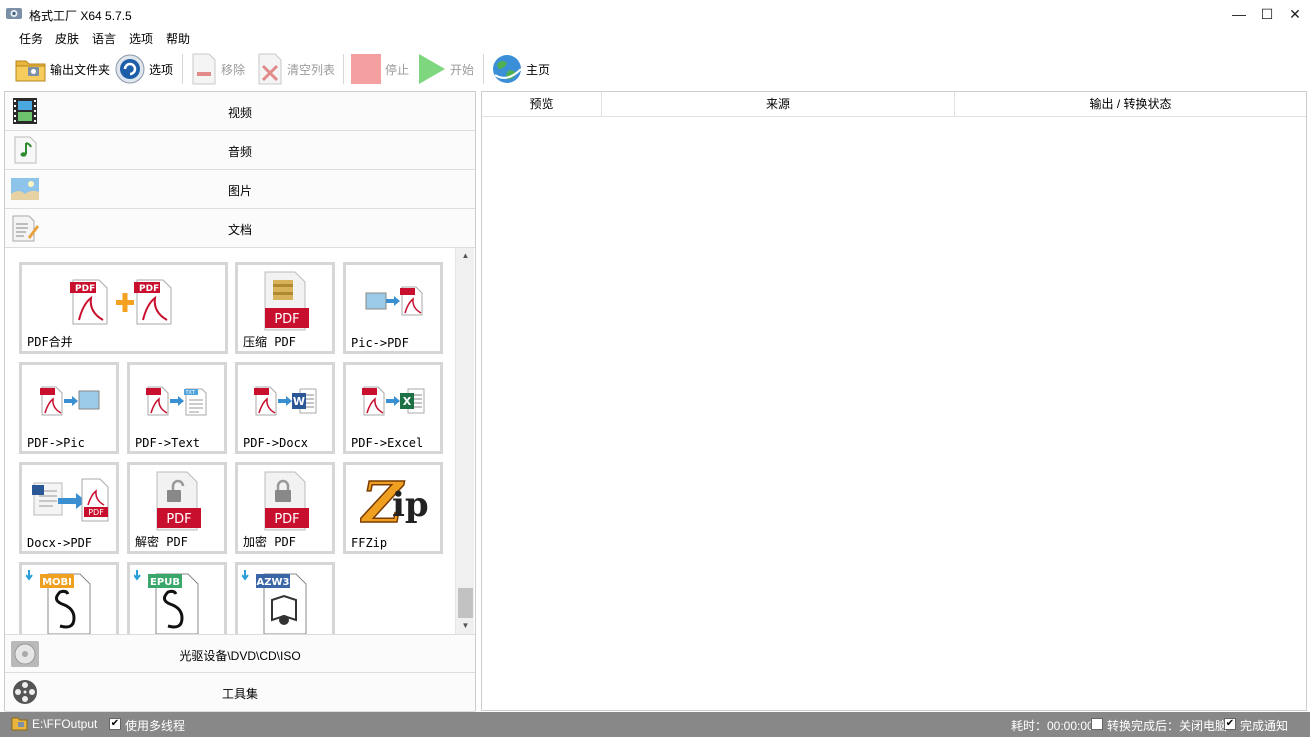 The height and width of the screenshot is (737, 1310). I want to click on tile-to-mobi: MOBI, so click(69, 598).